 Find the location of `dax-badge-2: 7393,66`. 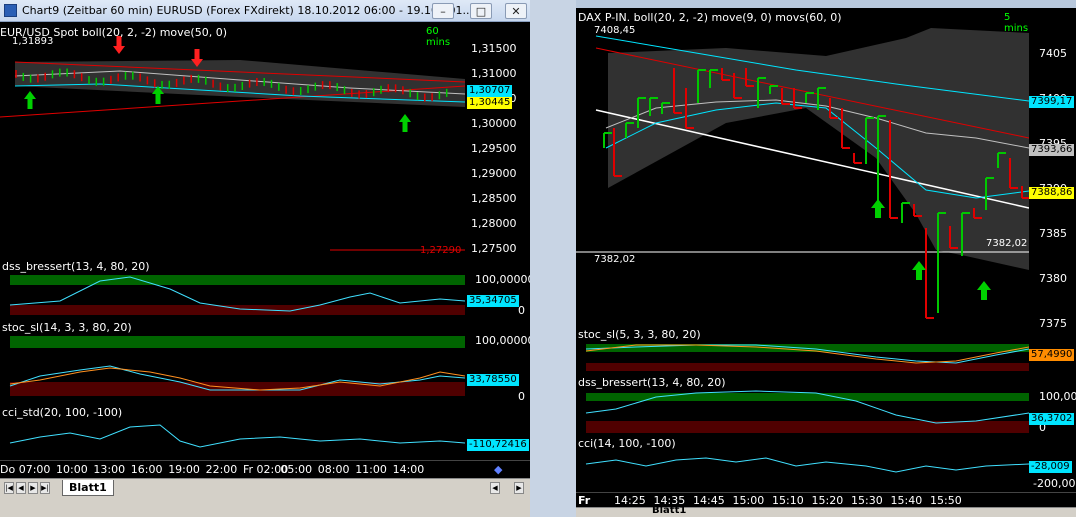

dax-badge-2: 7393,66 is located at coordinates (1052, 150).